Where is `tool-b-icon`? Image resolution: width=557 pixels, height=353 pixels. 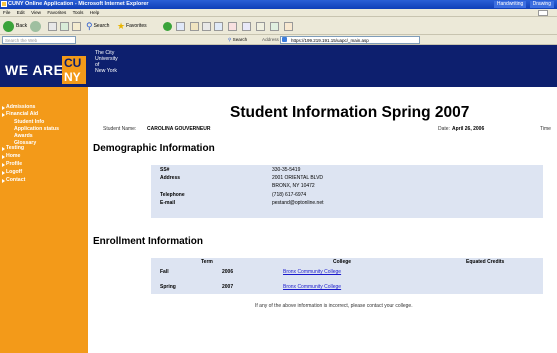 tool-b-icon is located at coordinates (260, 26).